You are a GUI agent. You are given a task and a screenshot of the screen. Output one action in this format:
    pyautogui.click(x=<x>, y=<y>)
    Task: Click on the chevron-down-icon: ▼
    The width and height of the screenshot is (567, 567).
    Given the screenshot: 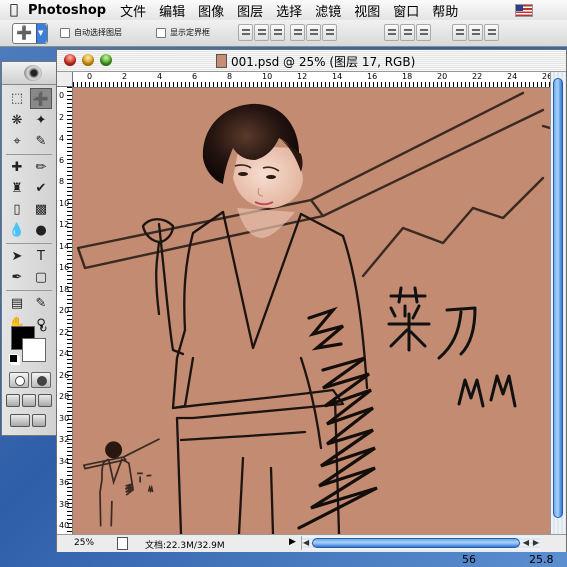 What is the action you would take?
    pyautogui.click(x=41, y=33)
    